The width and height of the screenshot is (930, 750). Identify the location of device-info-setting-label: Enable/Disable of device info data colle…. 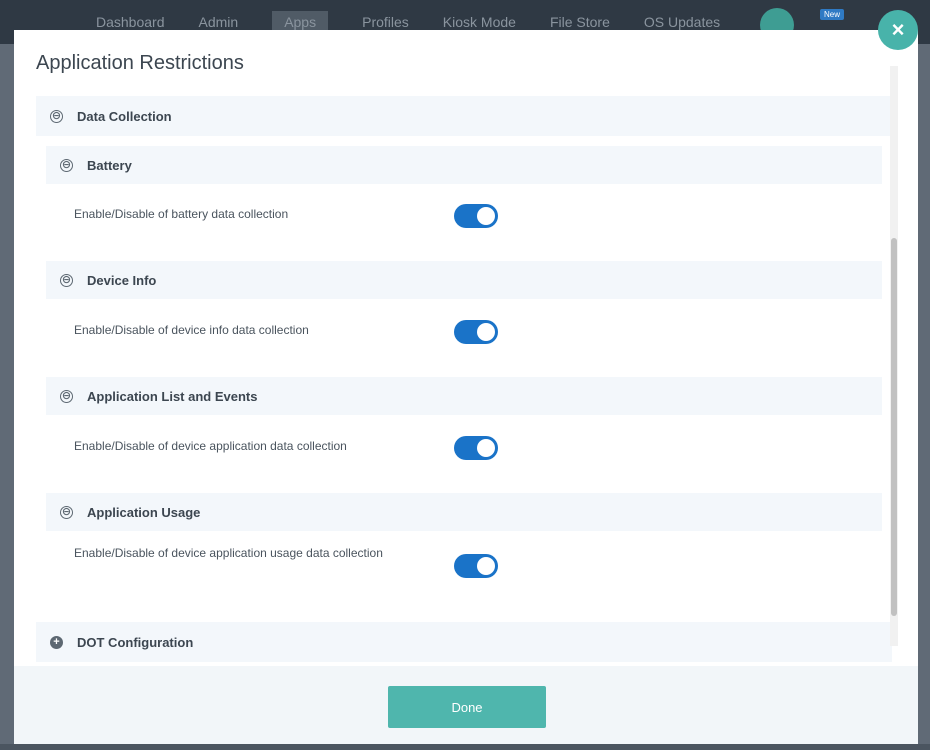
(191, 330).